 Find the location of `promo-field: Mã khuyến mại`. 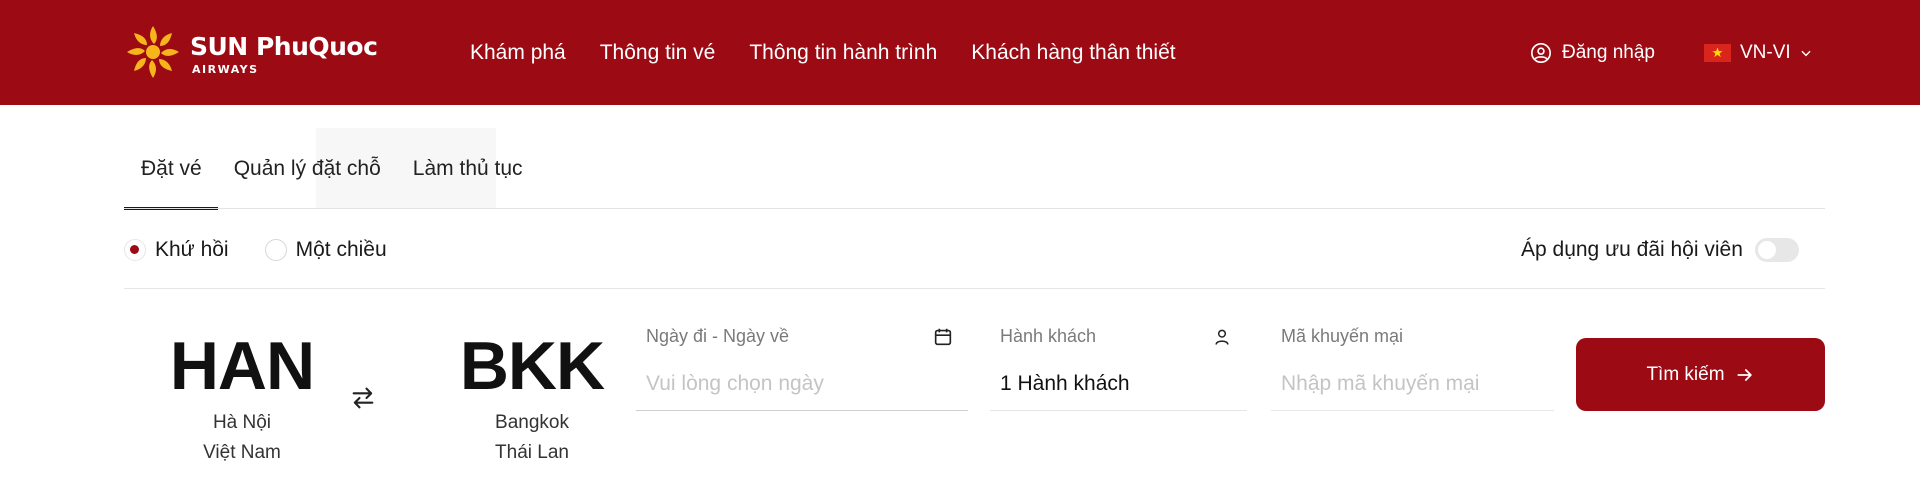

promo-field: Mã khuyến mại is located at coordinates (1412, 364).